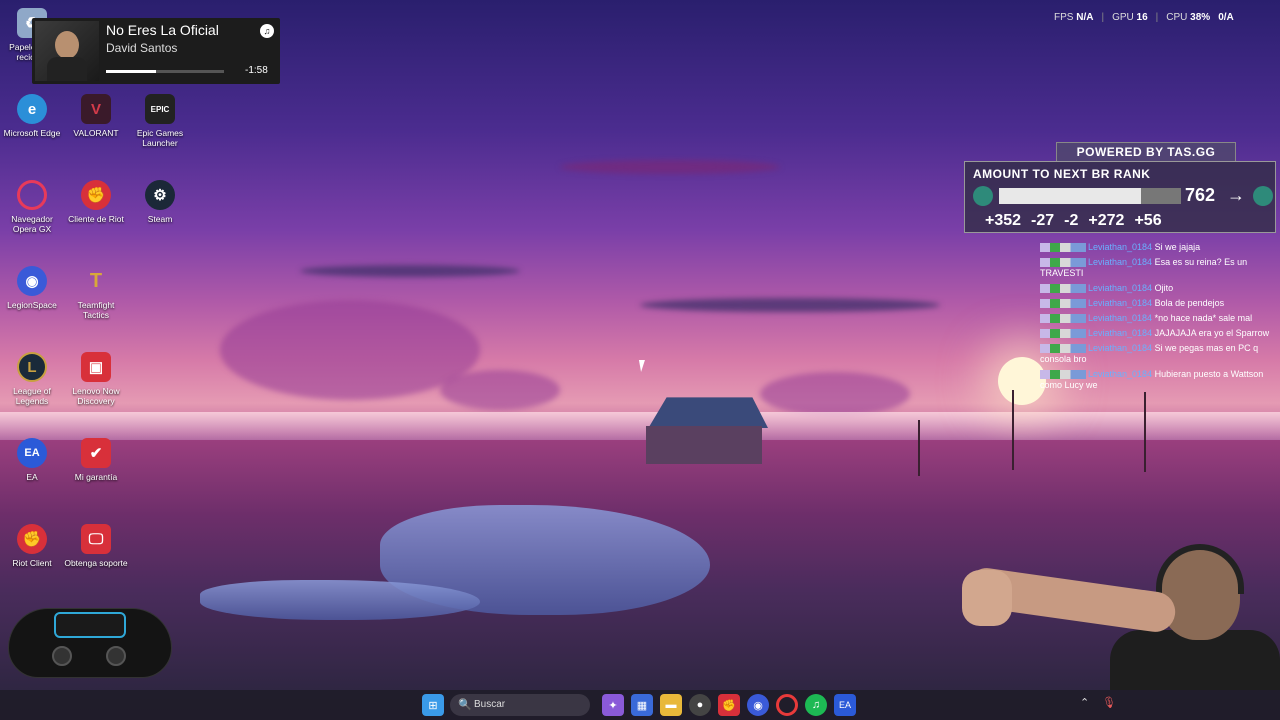  I want to click on desktop-icon-riot-client: ✊ Cliente de Riot, so click(96, 218).